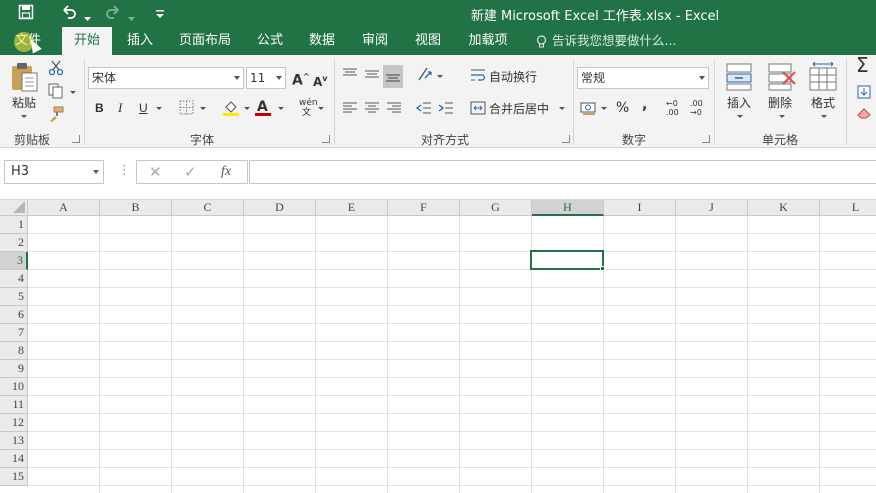 The width and height of the screenshot is (876, 493). What do you see at coordinates (14, 387) in the screenshot?
I see `row-header-10: 10` at bounding box center [14, 387].